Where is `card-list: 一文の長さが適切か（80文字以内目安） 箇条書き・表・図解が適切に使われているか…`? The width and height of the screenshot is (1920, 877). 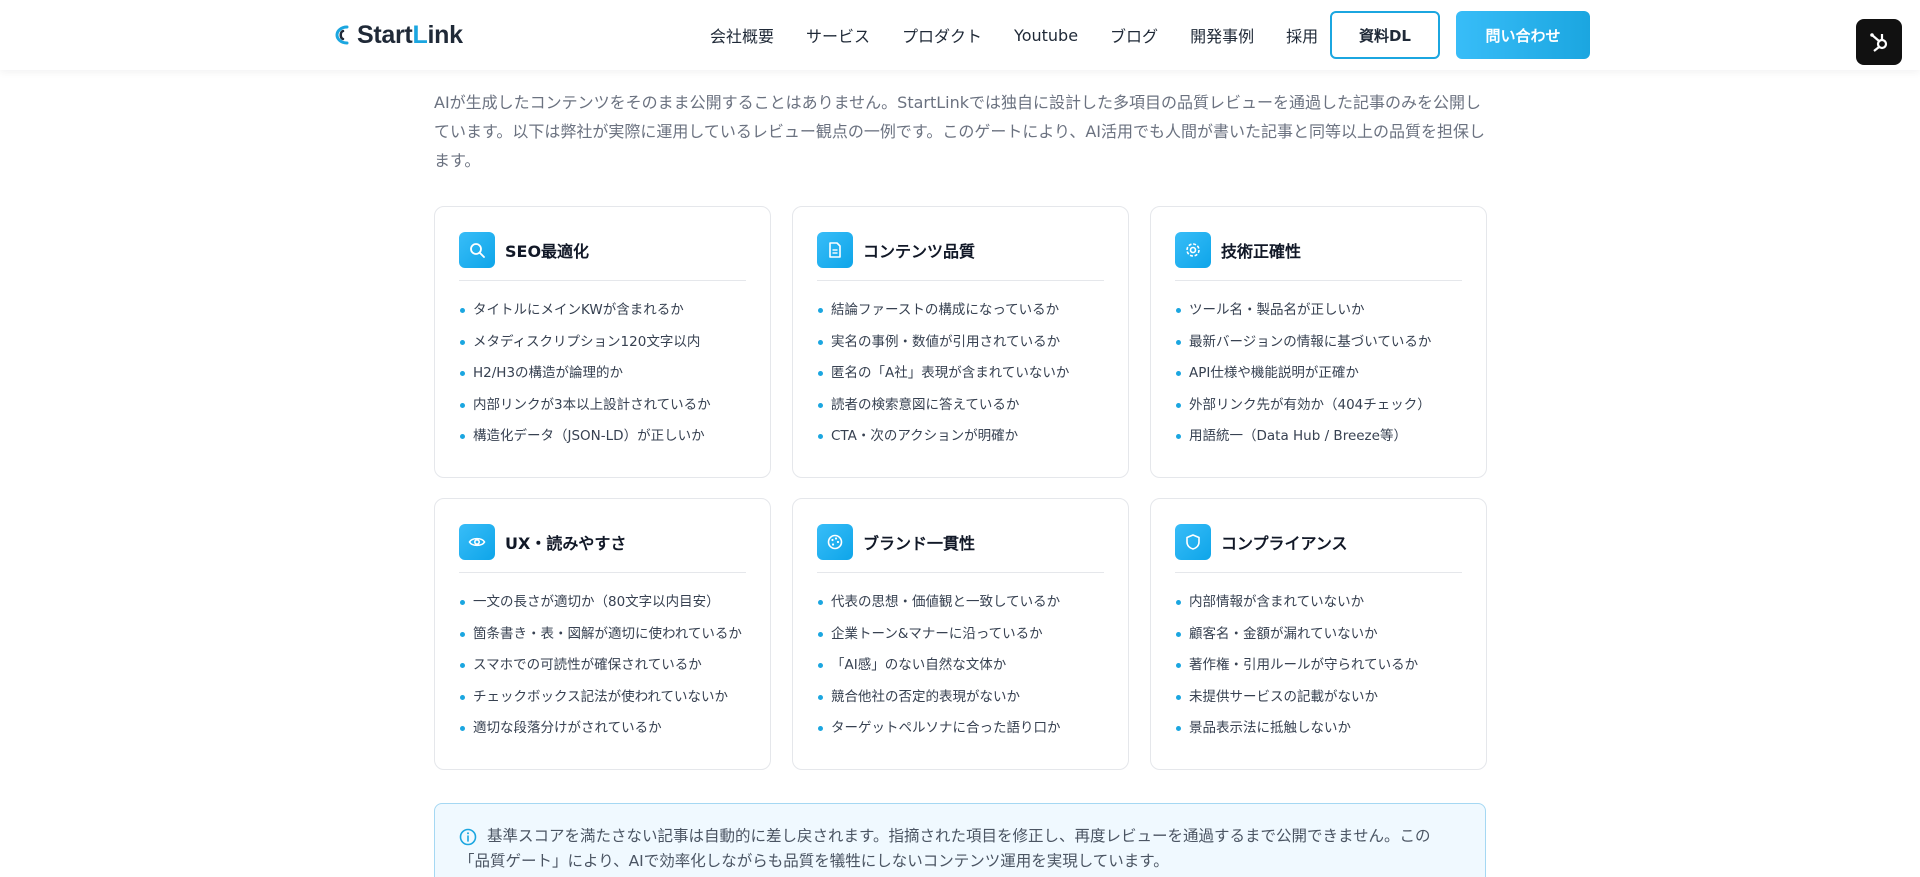
card-list: 一文の長さが適切か（80文字以内目安） 箇条書き・表・図解が適切に使われているか… is located at coordinates (602, 666).